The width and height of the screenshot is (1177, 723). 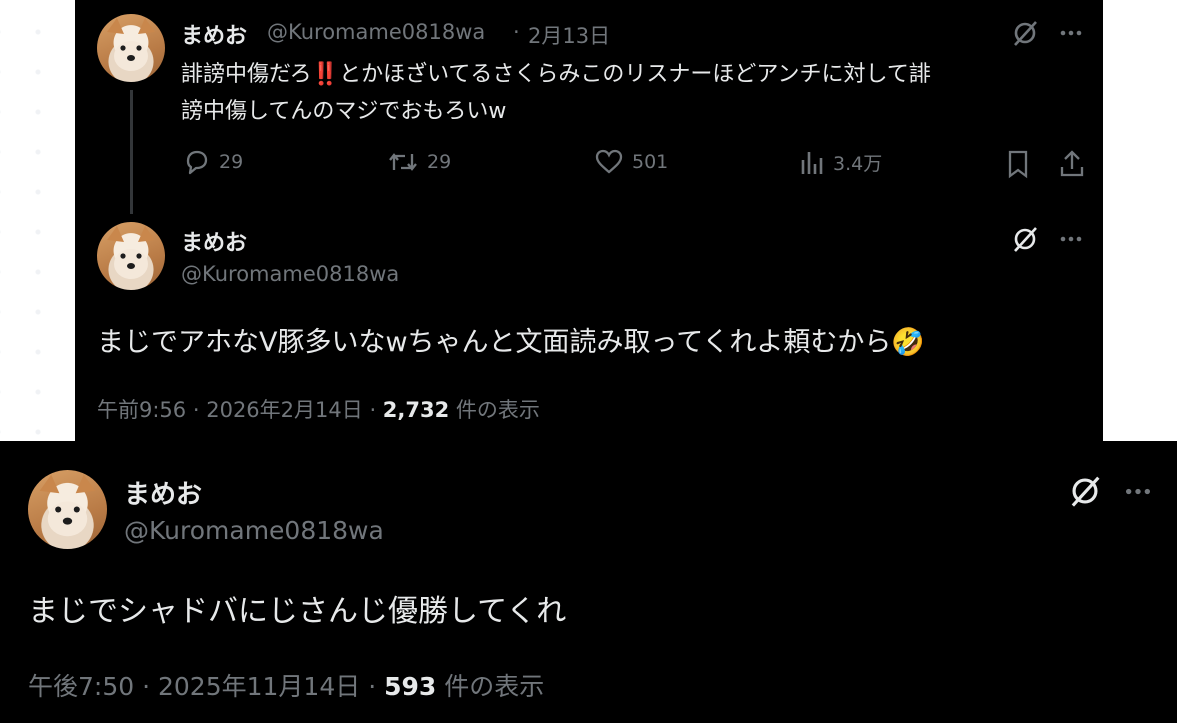 What do you see at coordinates (81, 686) in the screenshot?
I see `tweet-time: 午後7:50` at bounding box center [81, 686].